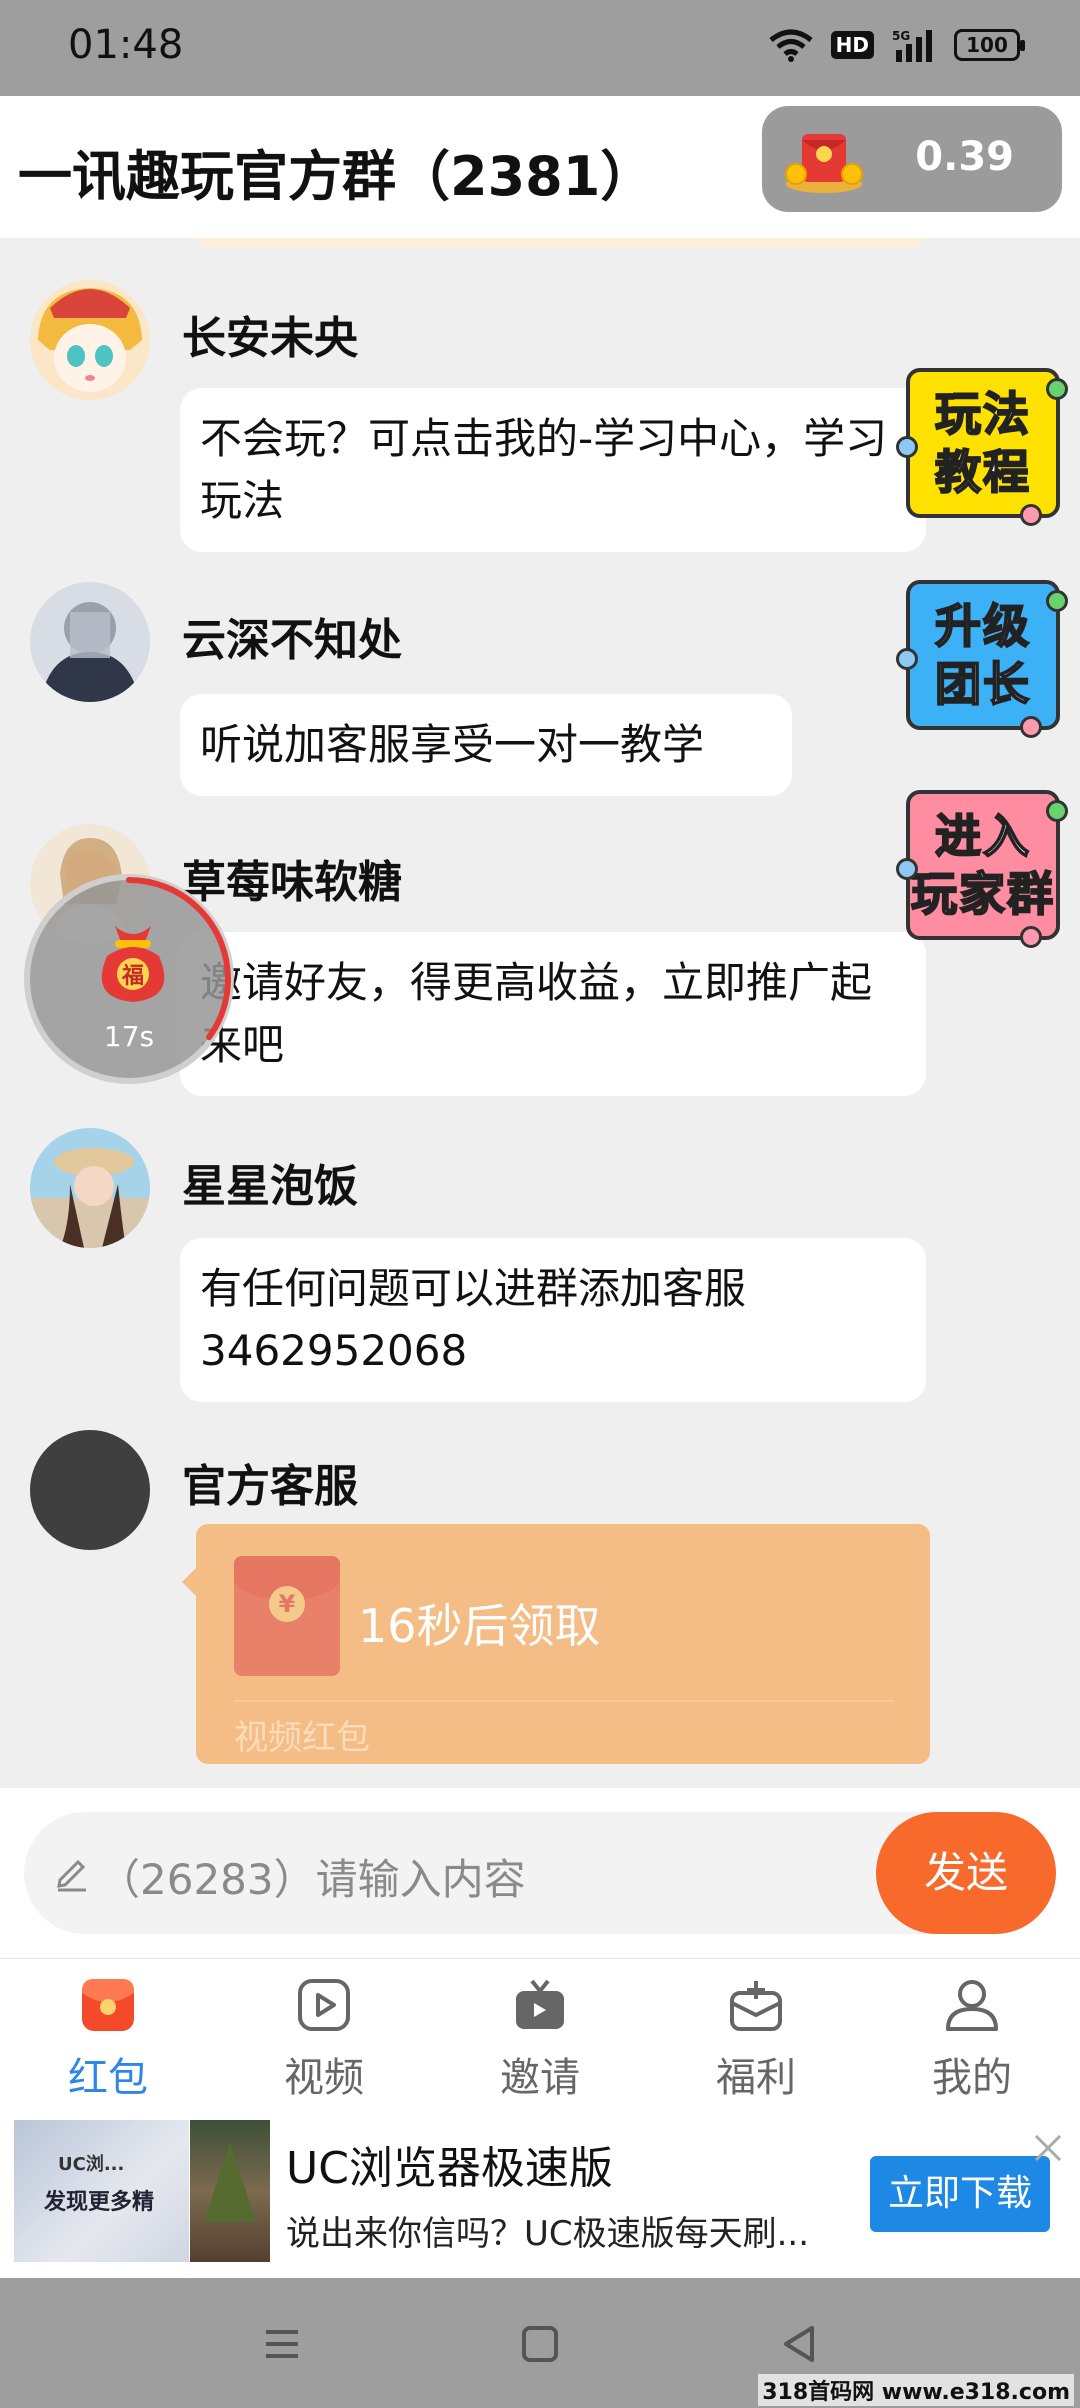 This screenshot has height=2408, width=1080. Describe the element at coordinates (964, 157) in the screenshot. I see `balance-value: 0.39` at that location.